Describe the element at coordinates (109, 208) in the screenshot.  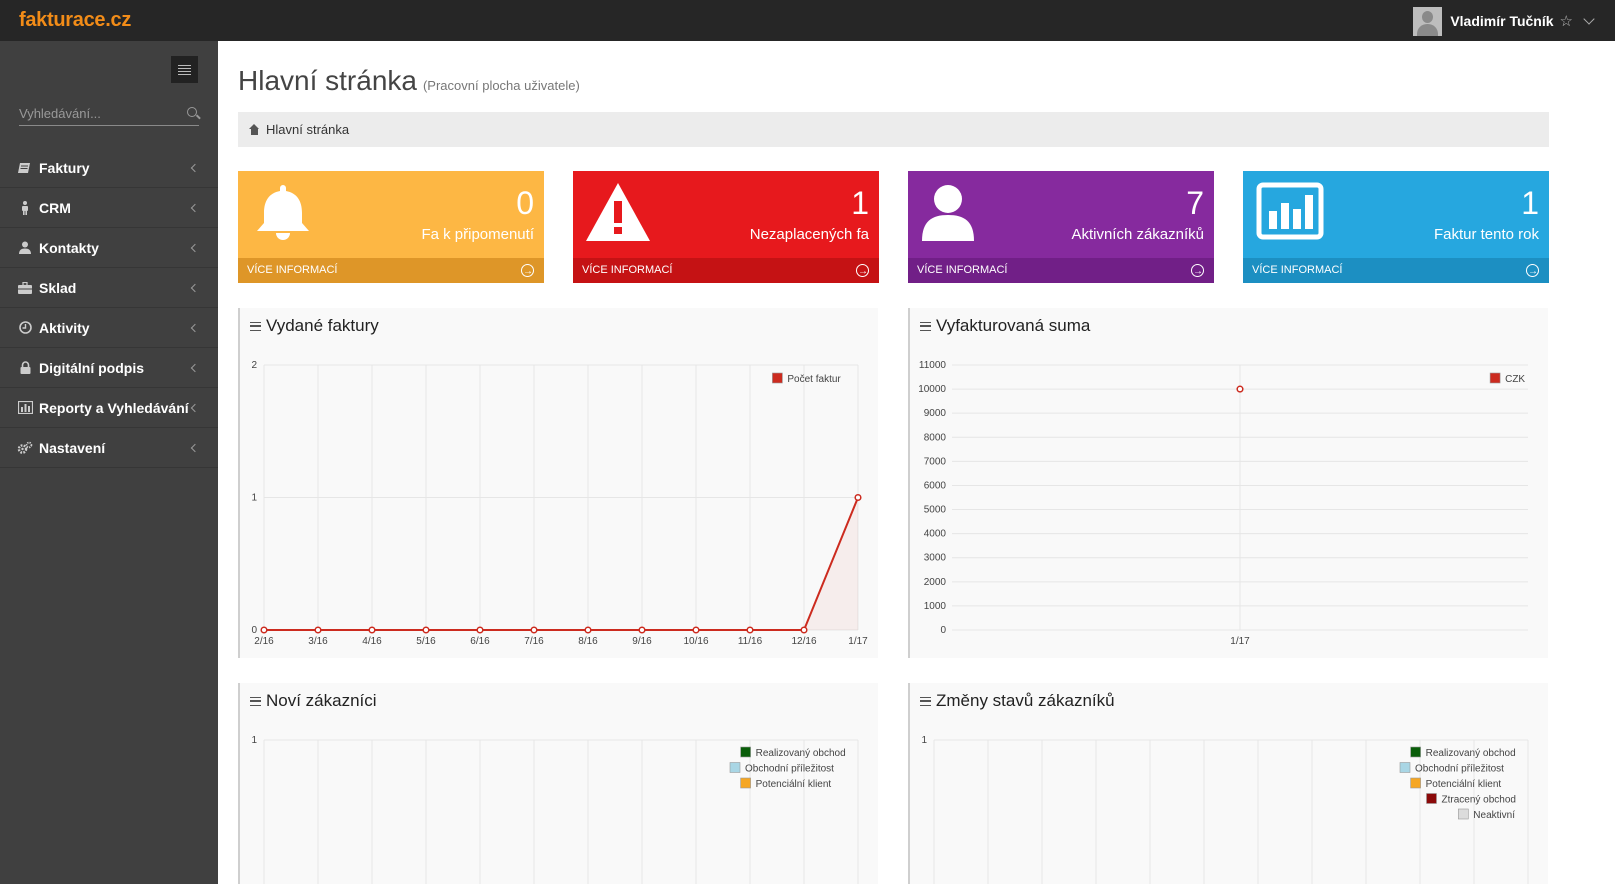
I see `sidebar-item-crm: CRM` at that location.